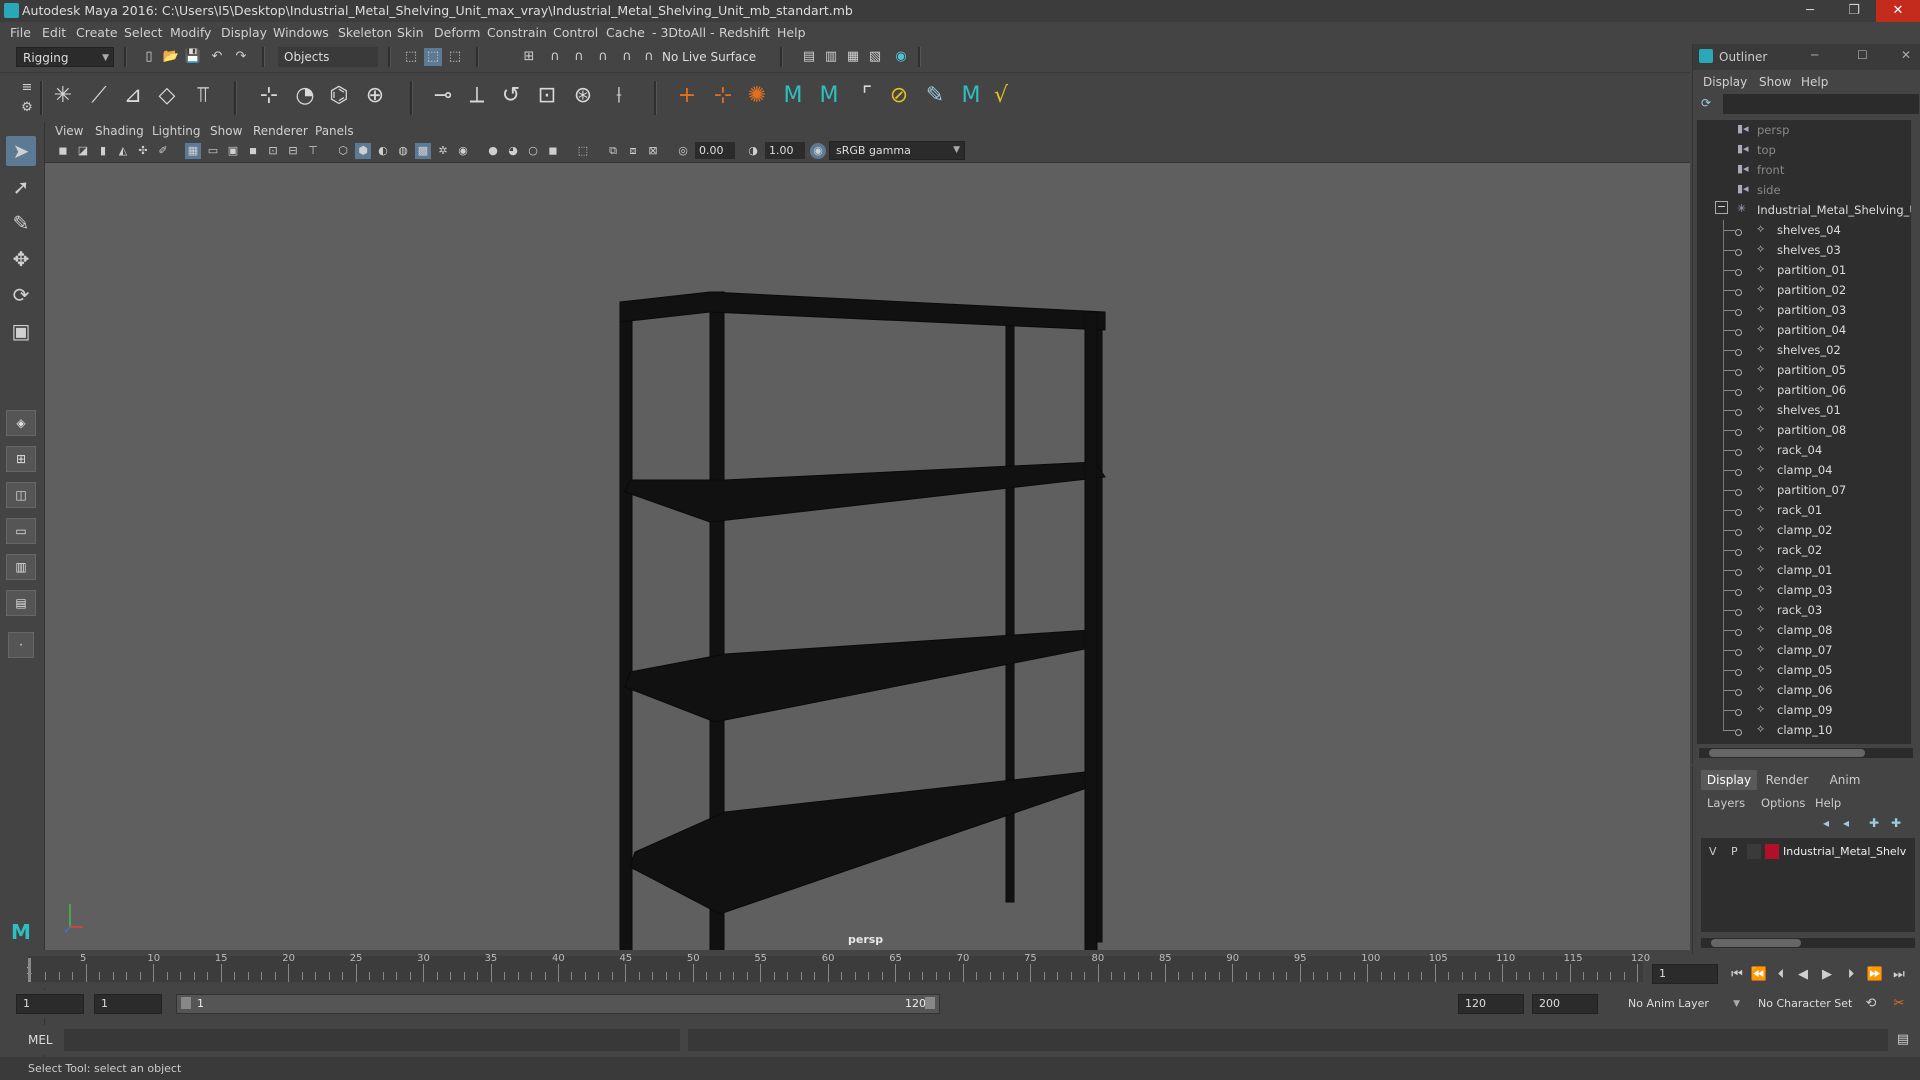 The height and width of the screenshot is (1080, 1920). I want to click on selection-mode-dropdown: Objects, so click(328, 57).